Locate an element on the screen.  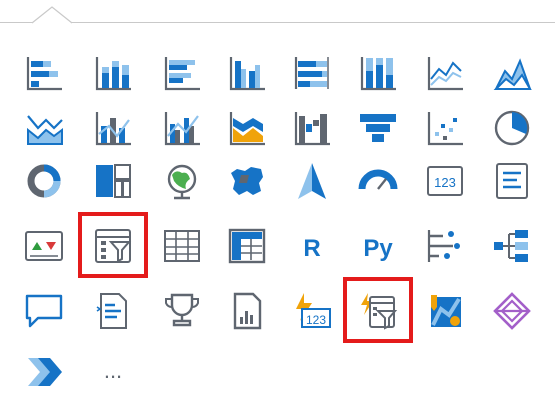
funnel-chart-icon is located at coordinates (378, 128).